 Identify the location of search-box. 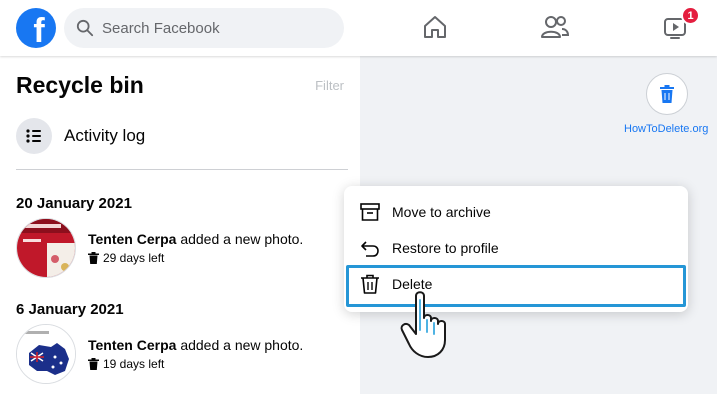
(204, 28).